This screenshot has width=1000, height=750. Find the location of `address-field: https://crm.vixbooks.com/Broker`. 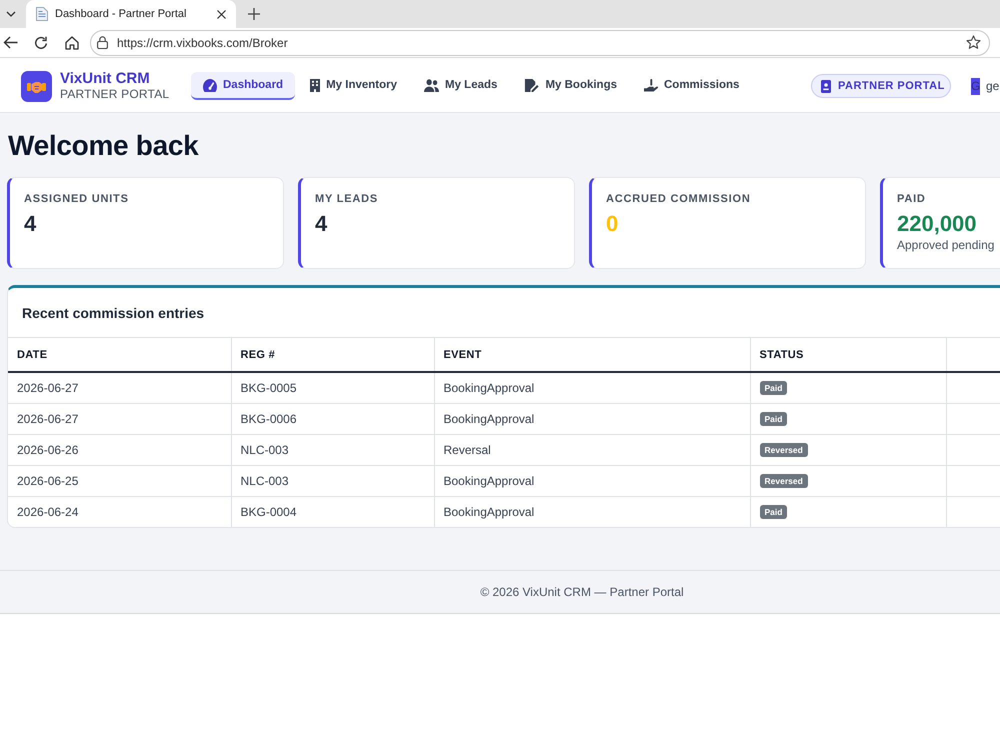

address-field: https://crm.vixbooks.com/Broker is located at coordinates (540, 43).